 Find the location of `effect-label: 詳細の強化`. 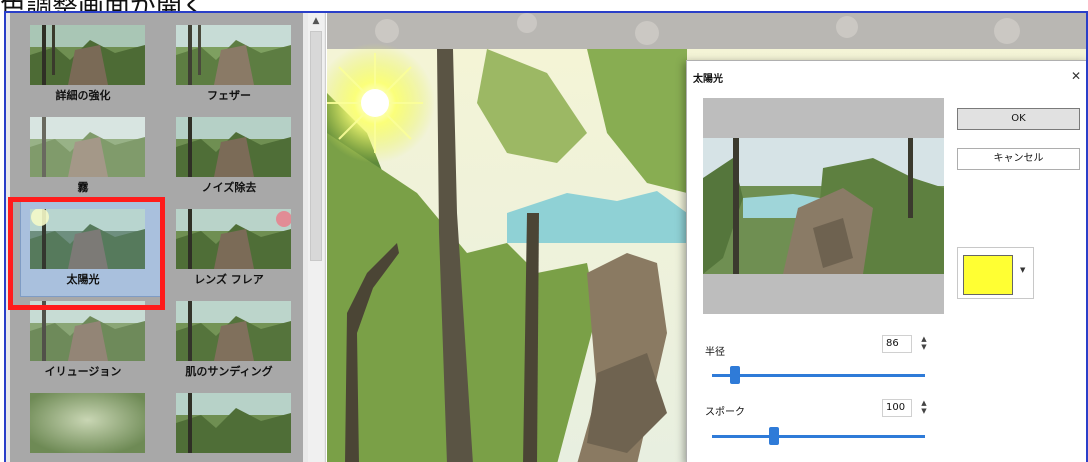

effect-label: 詳細の強化 is located at coordinates (83, 95).